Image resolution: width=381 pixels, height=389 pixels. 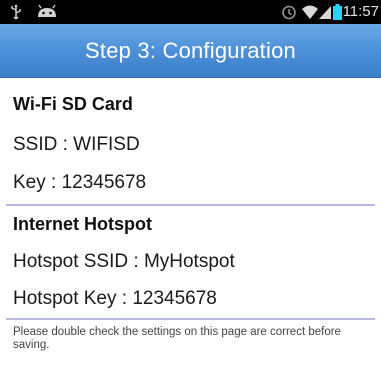 What do you see at coordinates (73, 104) in the screenshot?
I see `wifi-sd-card-heading: Wi-Fi SD Card` at bounding box center [73, 104].